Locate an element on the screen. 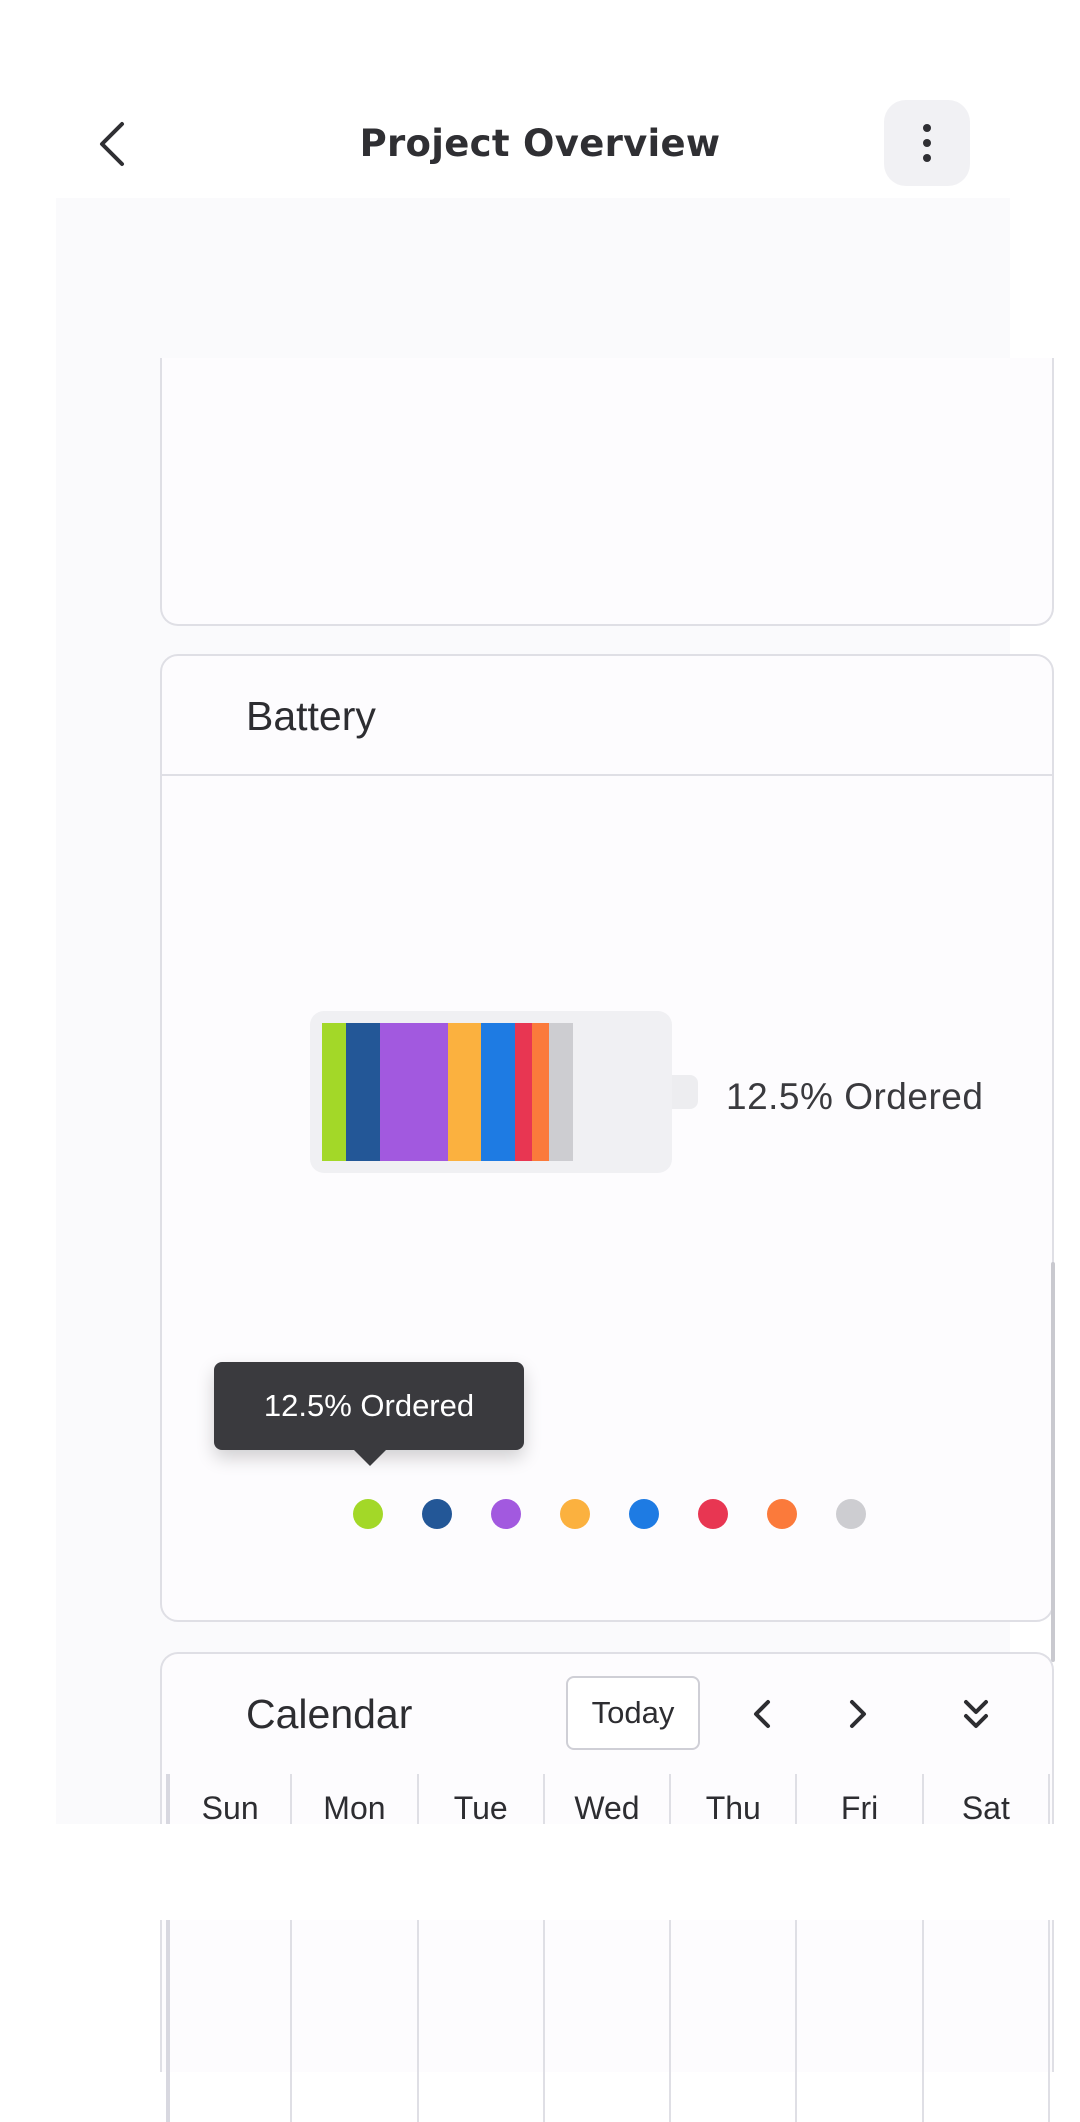  battery-card-title: Battery is located at coordinates (311, 716).